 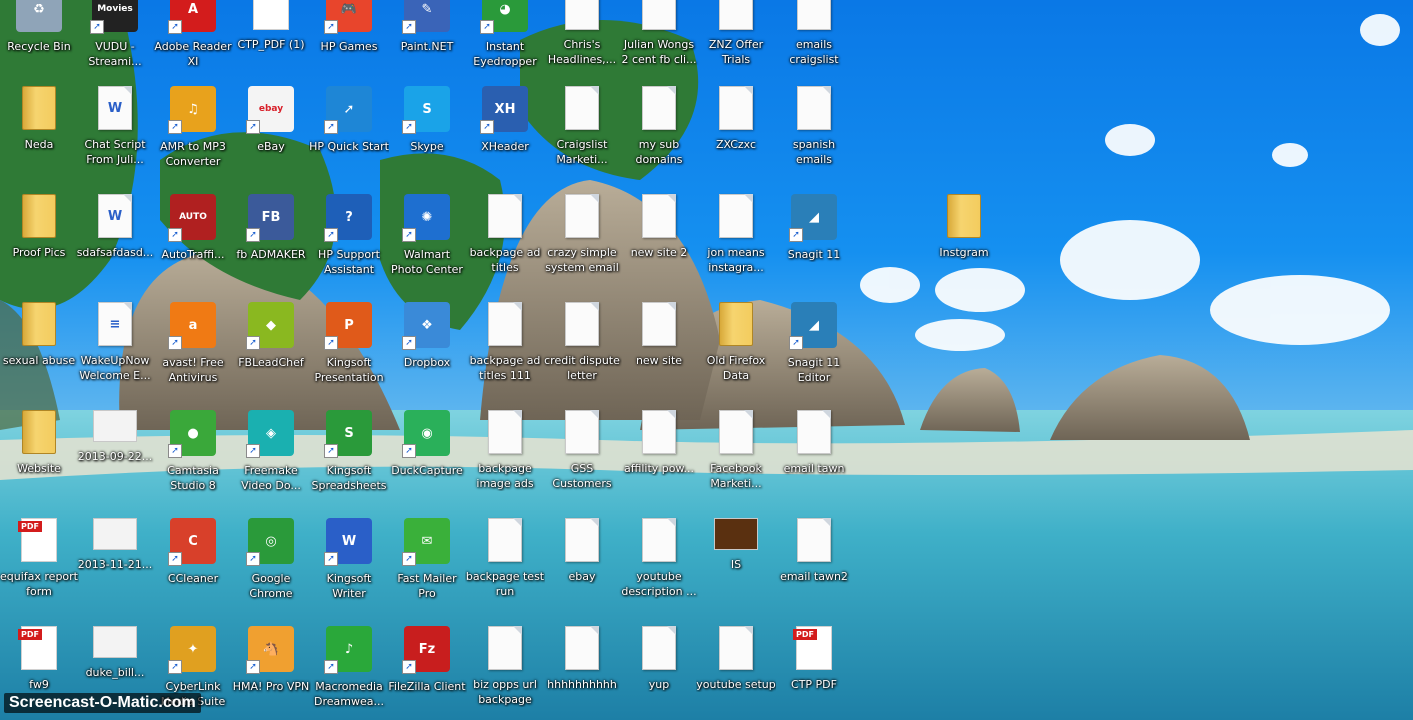 What do you see at coordinates (115, 324) in the screenshot?
I see `icon-glyph: ≡` at bounding box center [115, 324].